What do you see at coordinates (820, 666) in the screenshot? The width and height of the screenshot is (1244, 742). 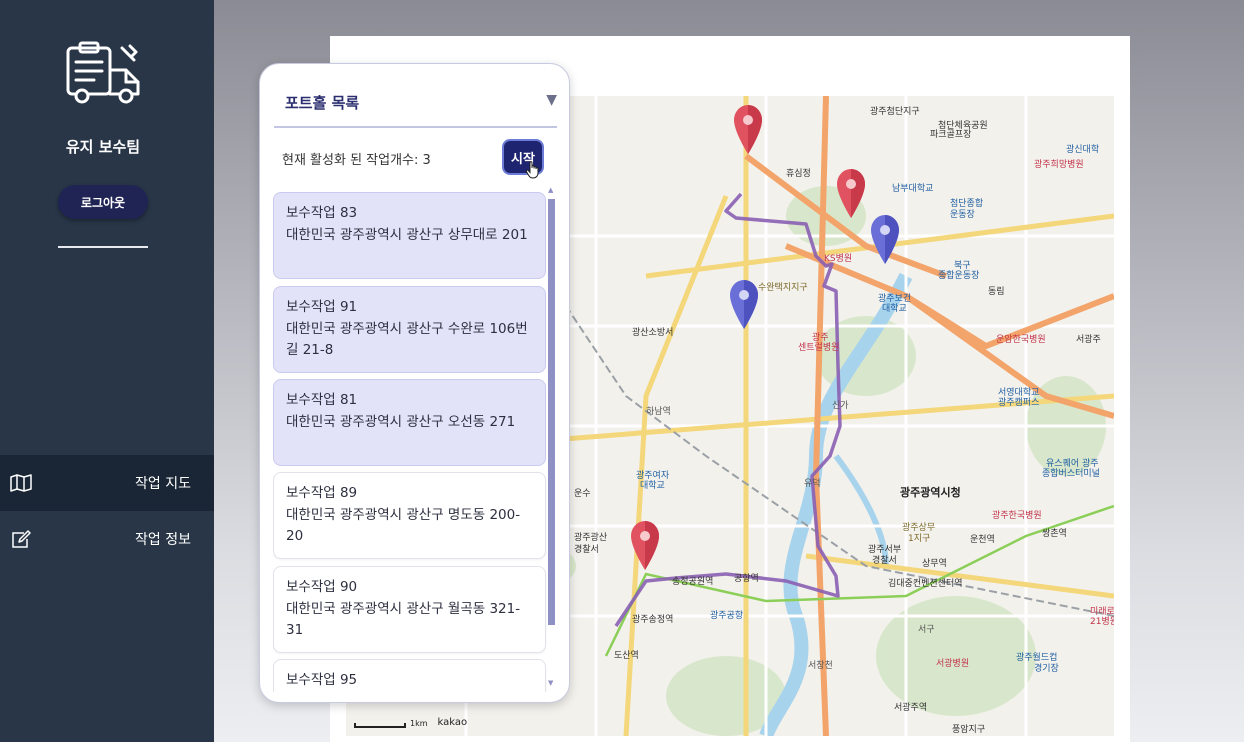 I see `map-label: 서창천` at bounding box center [820, 666].